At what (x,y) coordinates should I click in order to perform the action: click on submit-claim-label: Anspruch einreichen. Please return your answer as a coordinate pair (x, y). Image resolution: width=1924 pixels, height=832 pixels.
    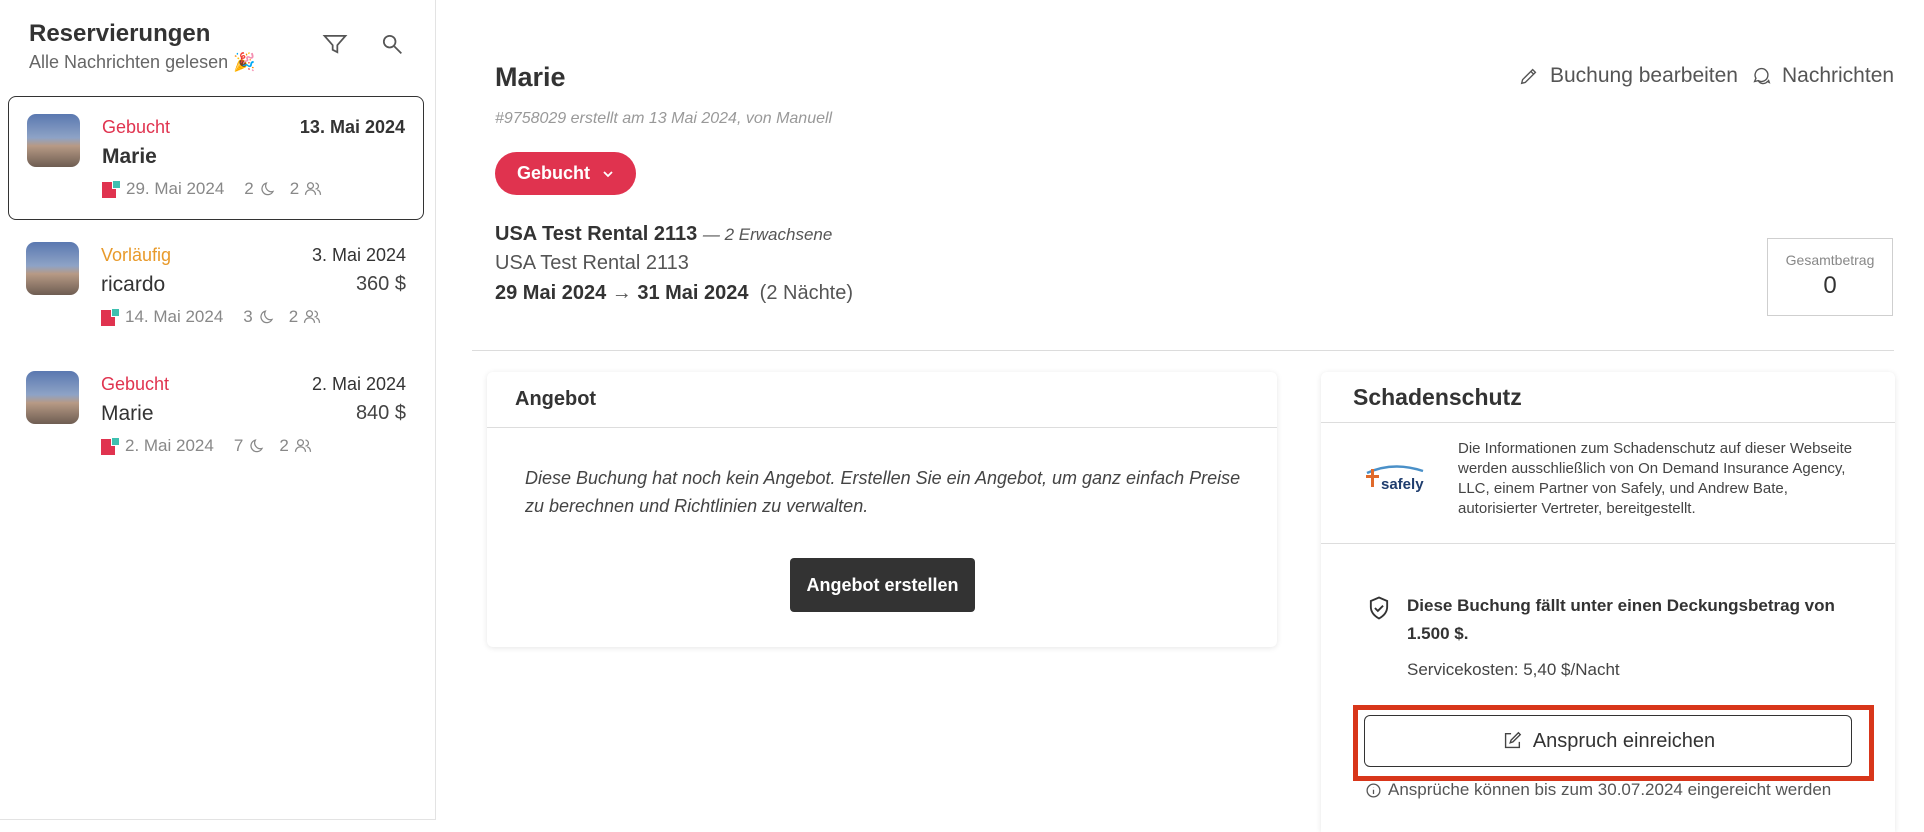
    Looking at the image, I should click on (1624, 740).